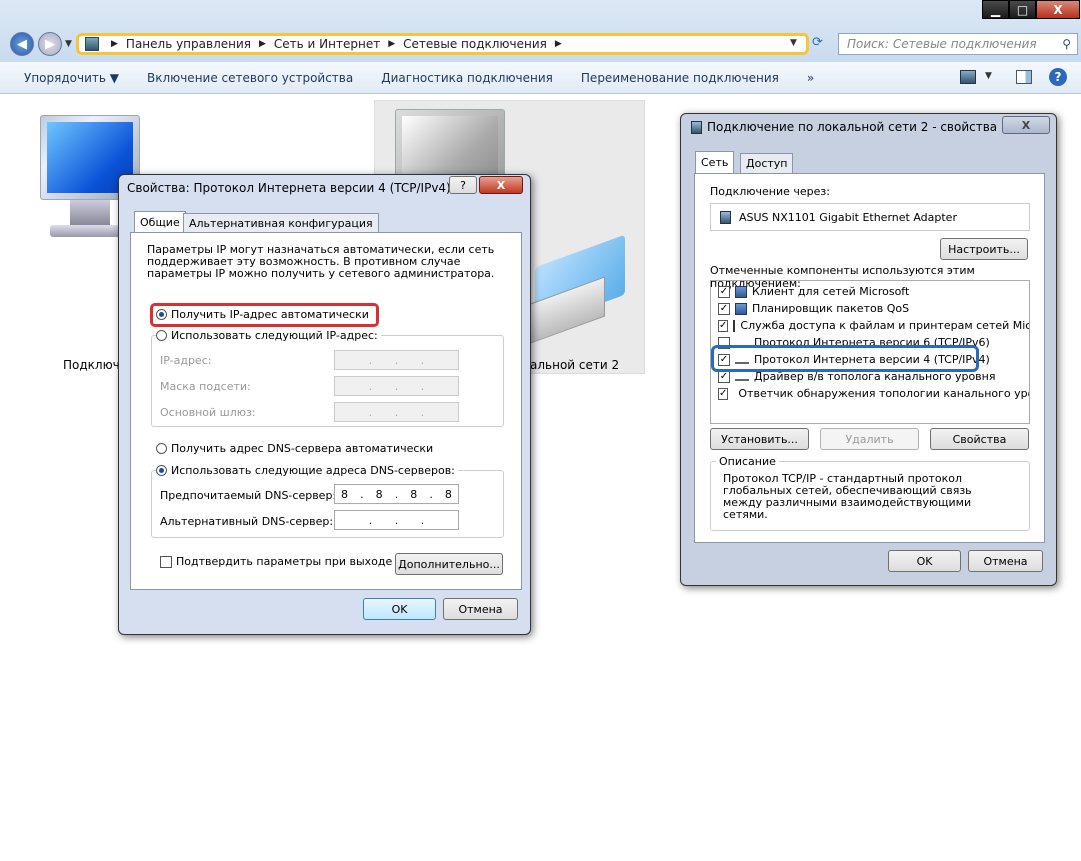 Image resolution: width=1081 pixels, height=861 pixels. I want to click on connection-label-1: Подключ, so click(91, 365).